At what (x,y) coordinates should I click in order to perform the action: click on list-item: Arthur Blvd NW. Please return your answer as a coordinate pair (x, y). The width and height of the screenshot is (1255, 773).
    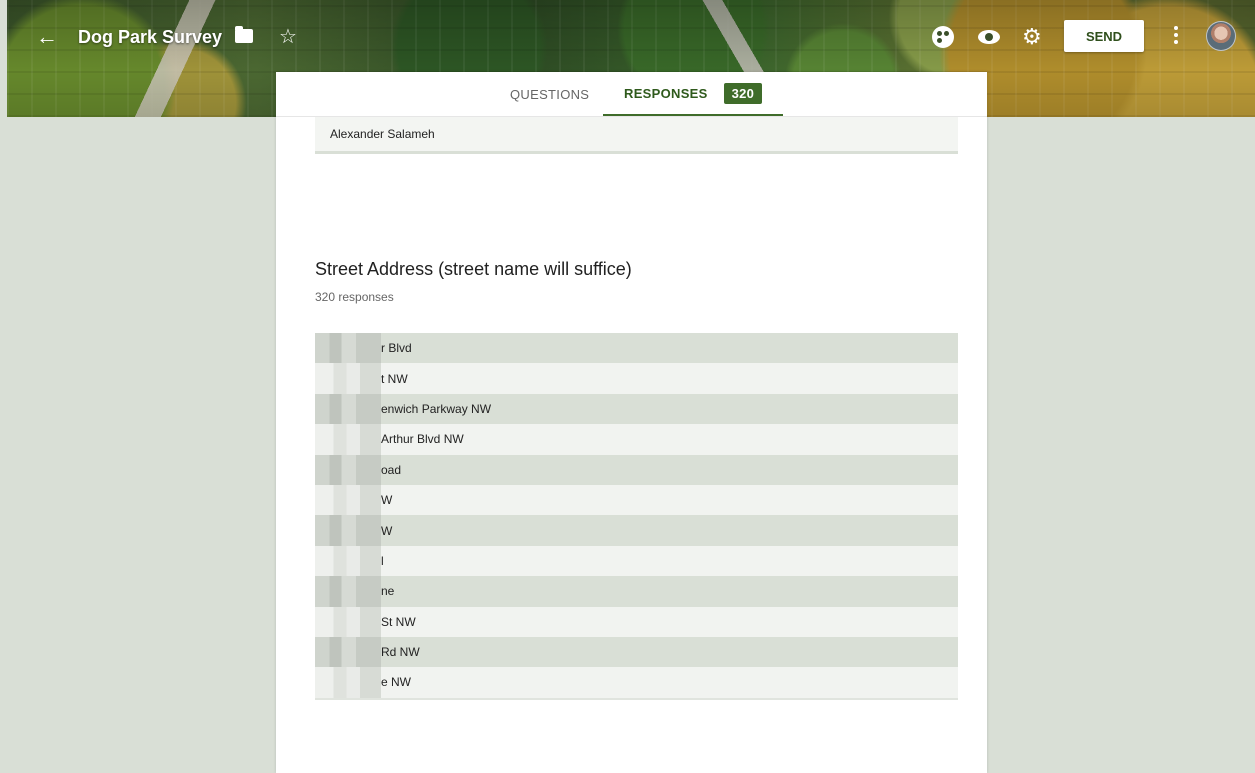
    Looking at the image, I should click on (636, 439).